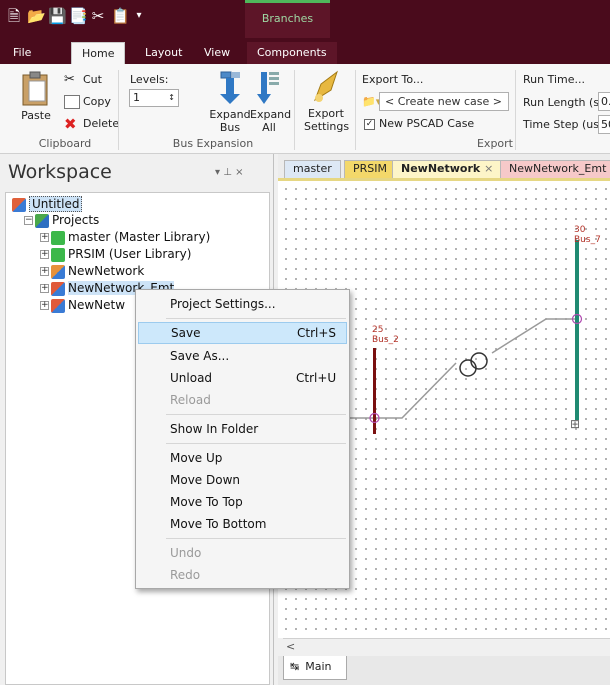 Image resolution: width=610 pixels, height=685 pixels. I want to click on open-folder-icon: 📂, so click(36, 16).